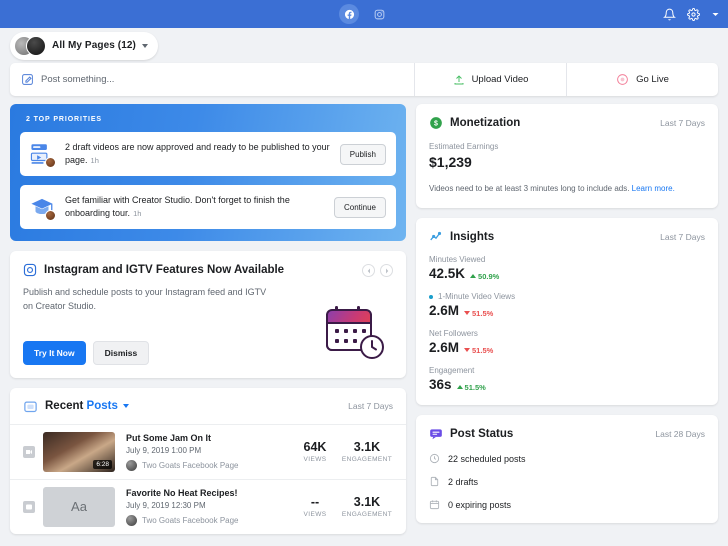 This screenshot has height=546, width=728. I want to click on upload-video-button: Upload Video, so click(490, 79).